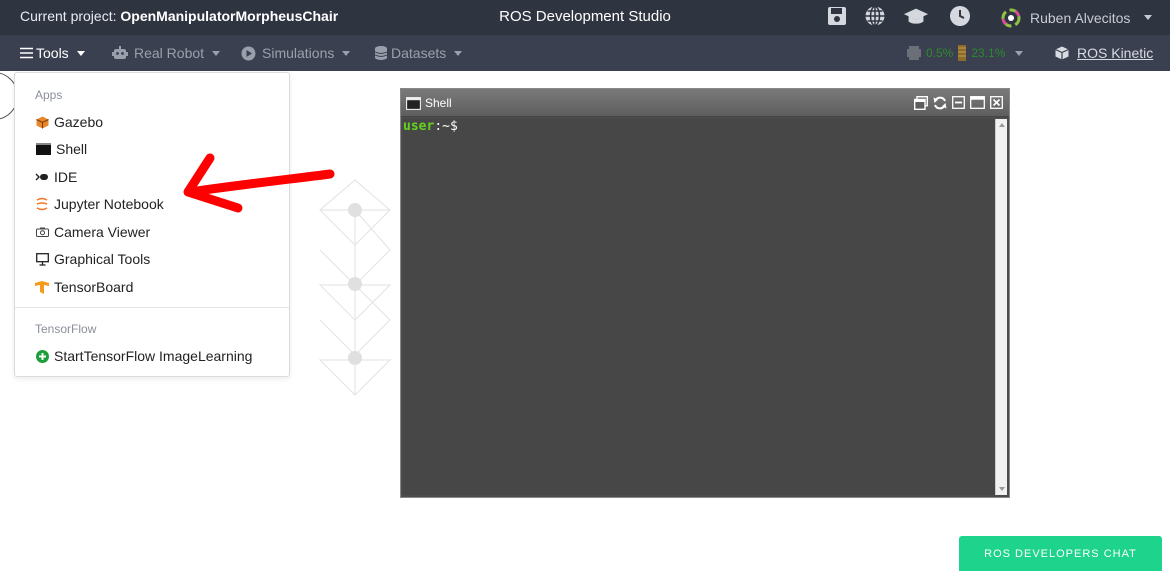 The width and height of the screenshot is (1170, 571). Describe the element at coordinates (102, 232) in the screenshot. I see `menu-item-label: Camera Viewer` at that location.